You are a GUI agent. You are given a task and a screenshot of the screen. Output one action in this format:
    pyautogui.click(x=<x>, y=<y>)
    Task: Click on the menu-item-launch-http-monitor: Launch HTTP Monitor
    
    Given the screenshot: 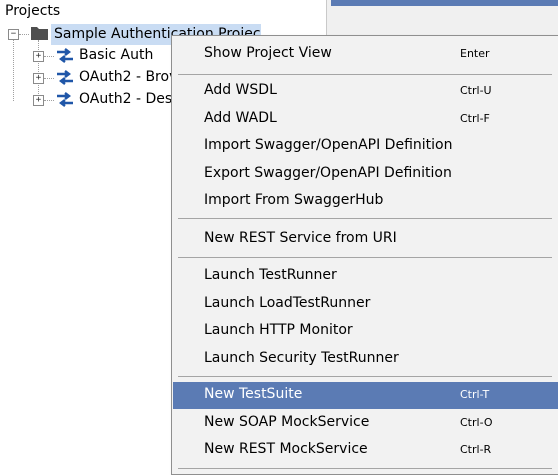 What is the action you would take?
    pyautogui.click(x=365, y=331)
    